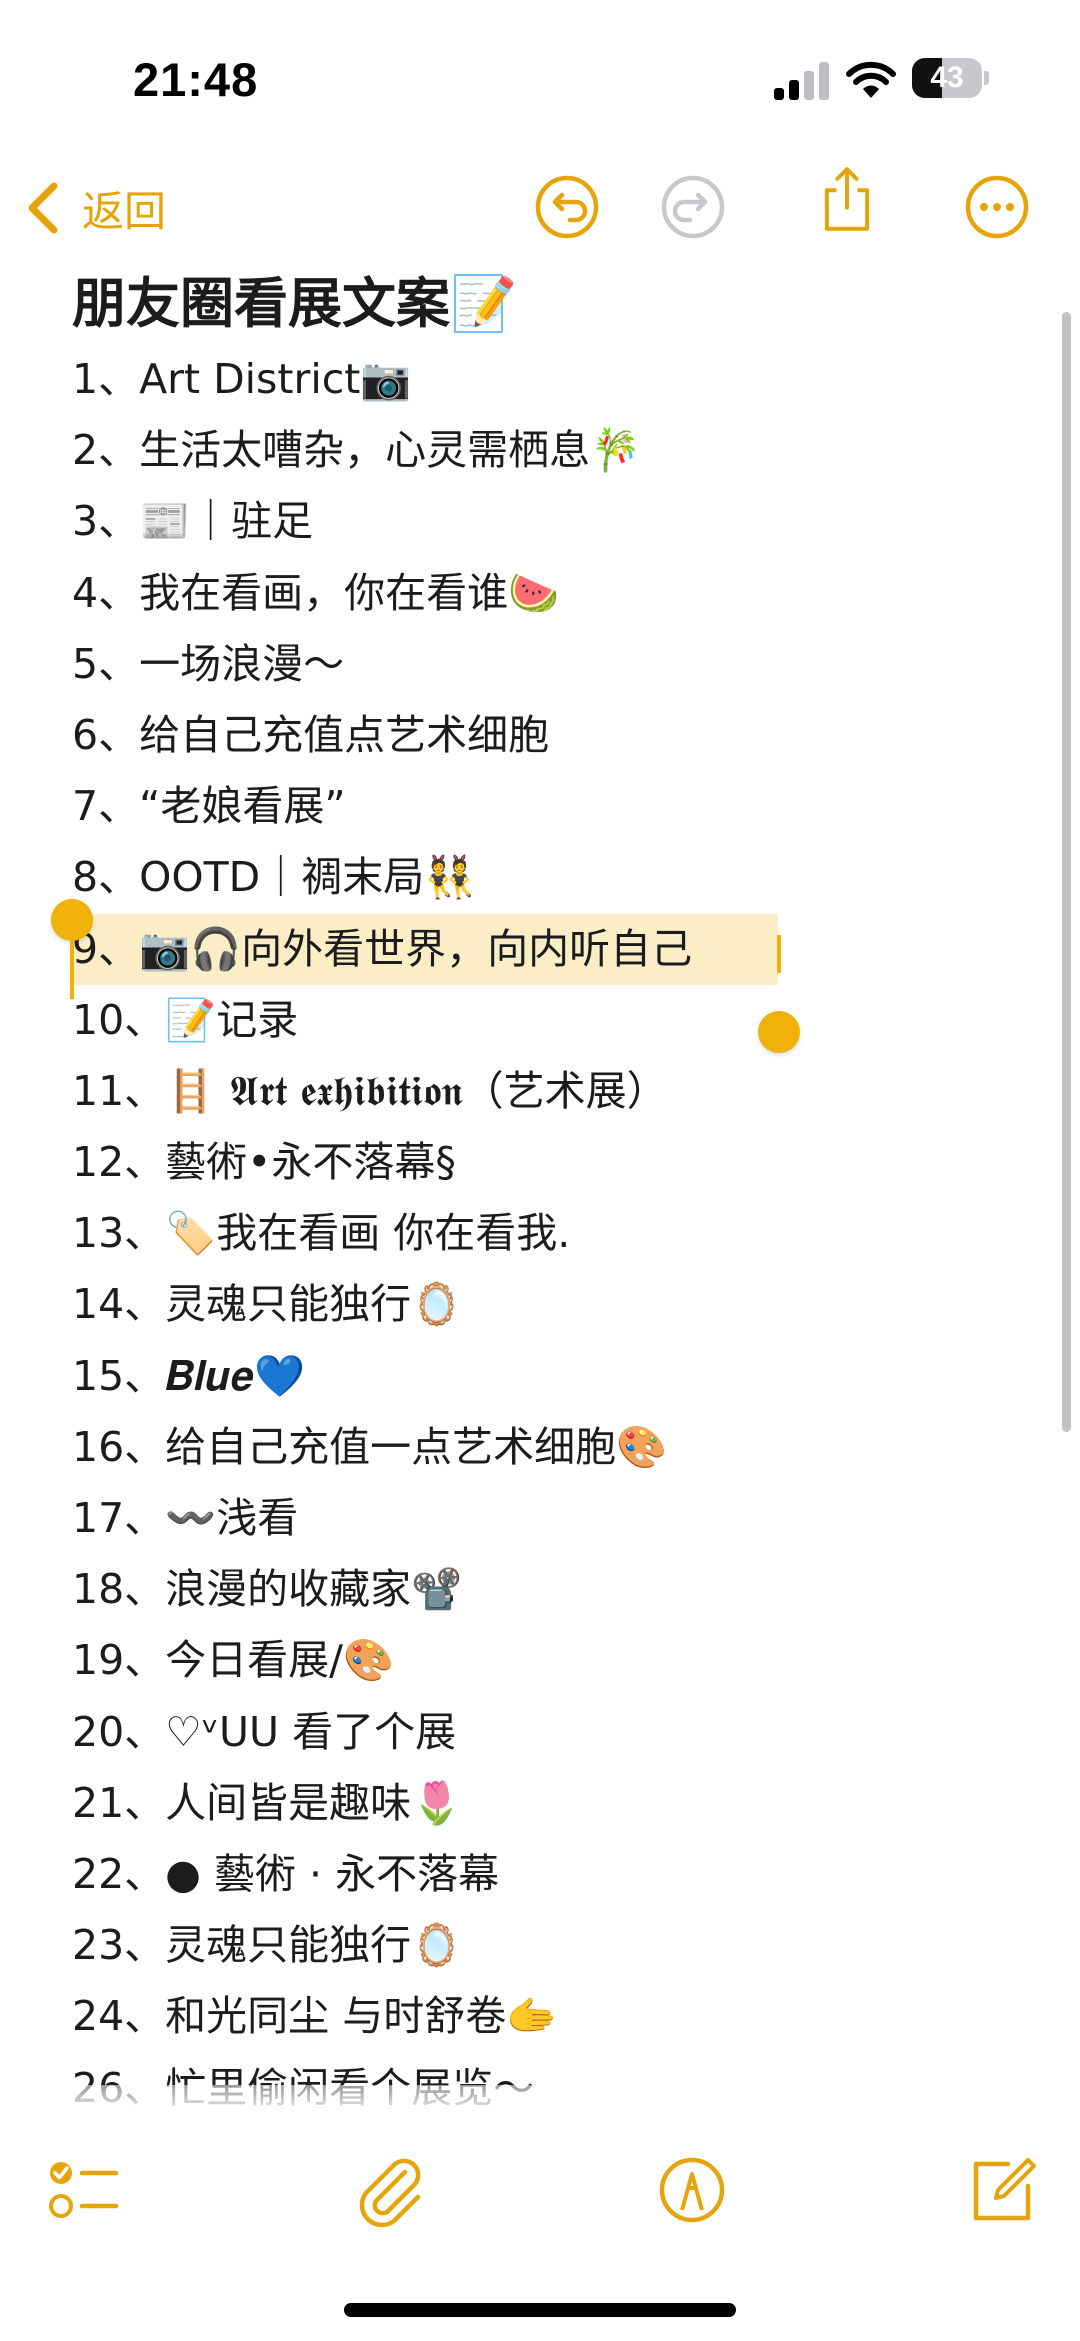 Image resolution: width=1080 pixels, height=2341 pixels. Describe the element at coordinates (562, 1589) in the screenshot. I see `note-line: 18、浪漫的收藏家📽️` at that location.